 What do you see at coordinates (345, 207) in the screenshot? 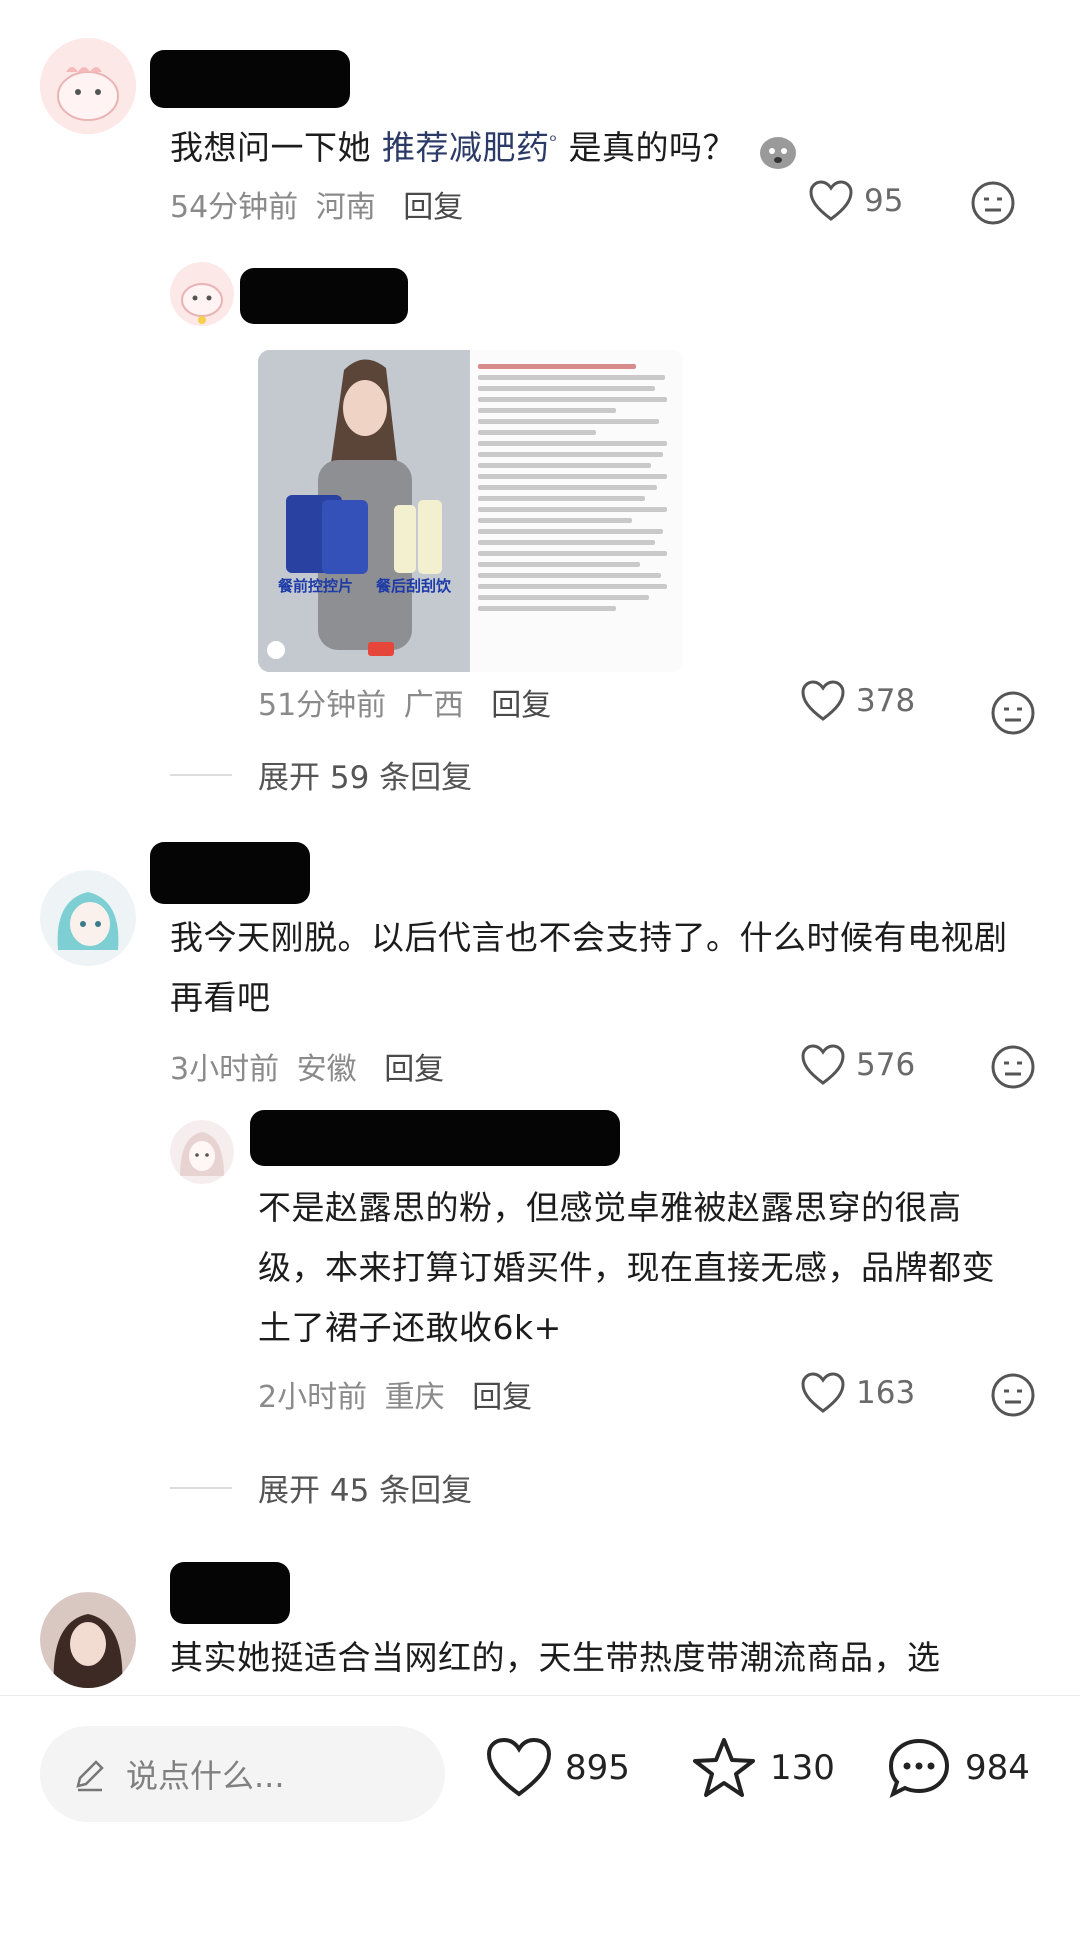
I see `comment-location: 河南` at bounding box center [345, 207].